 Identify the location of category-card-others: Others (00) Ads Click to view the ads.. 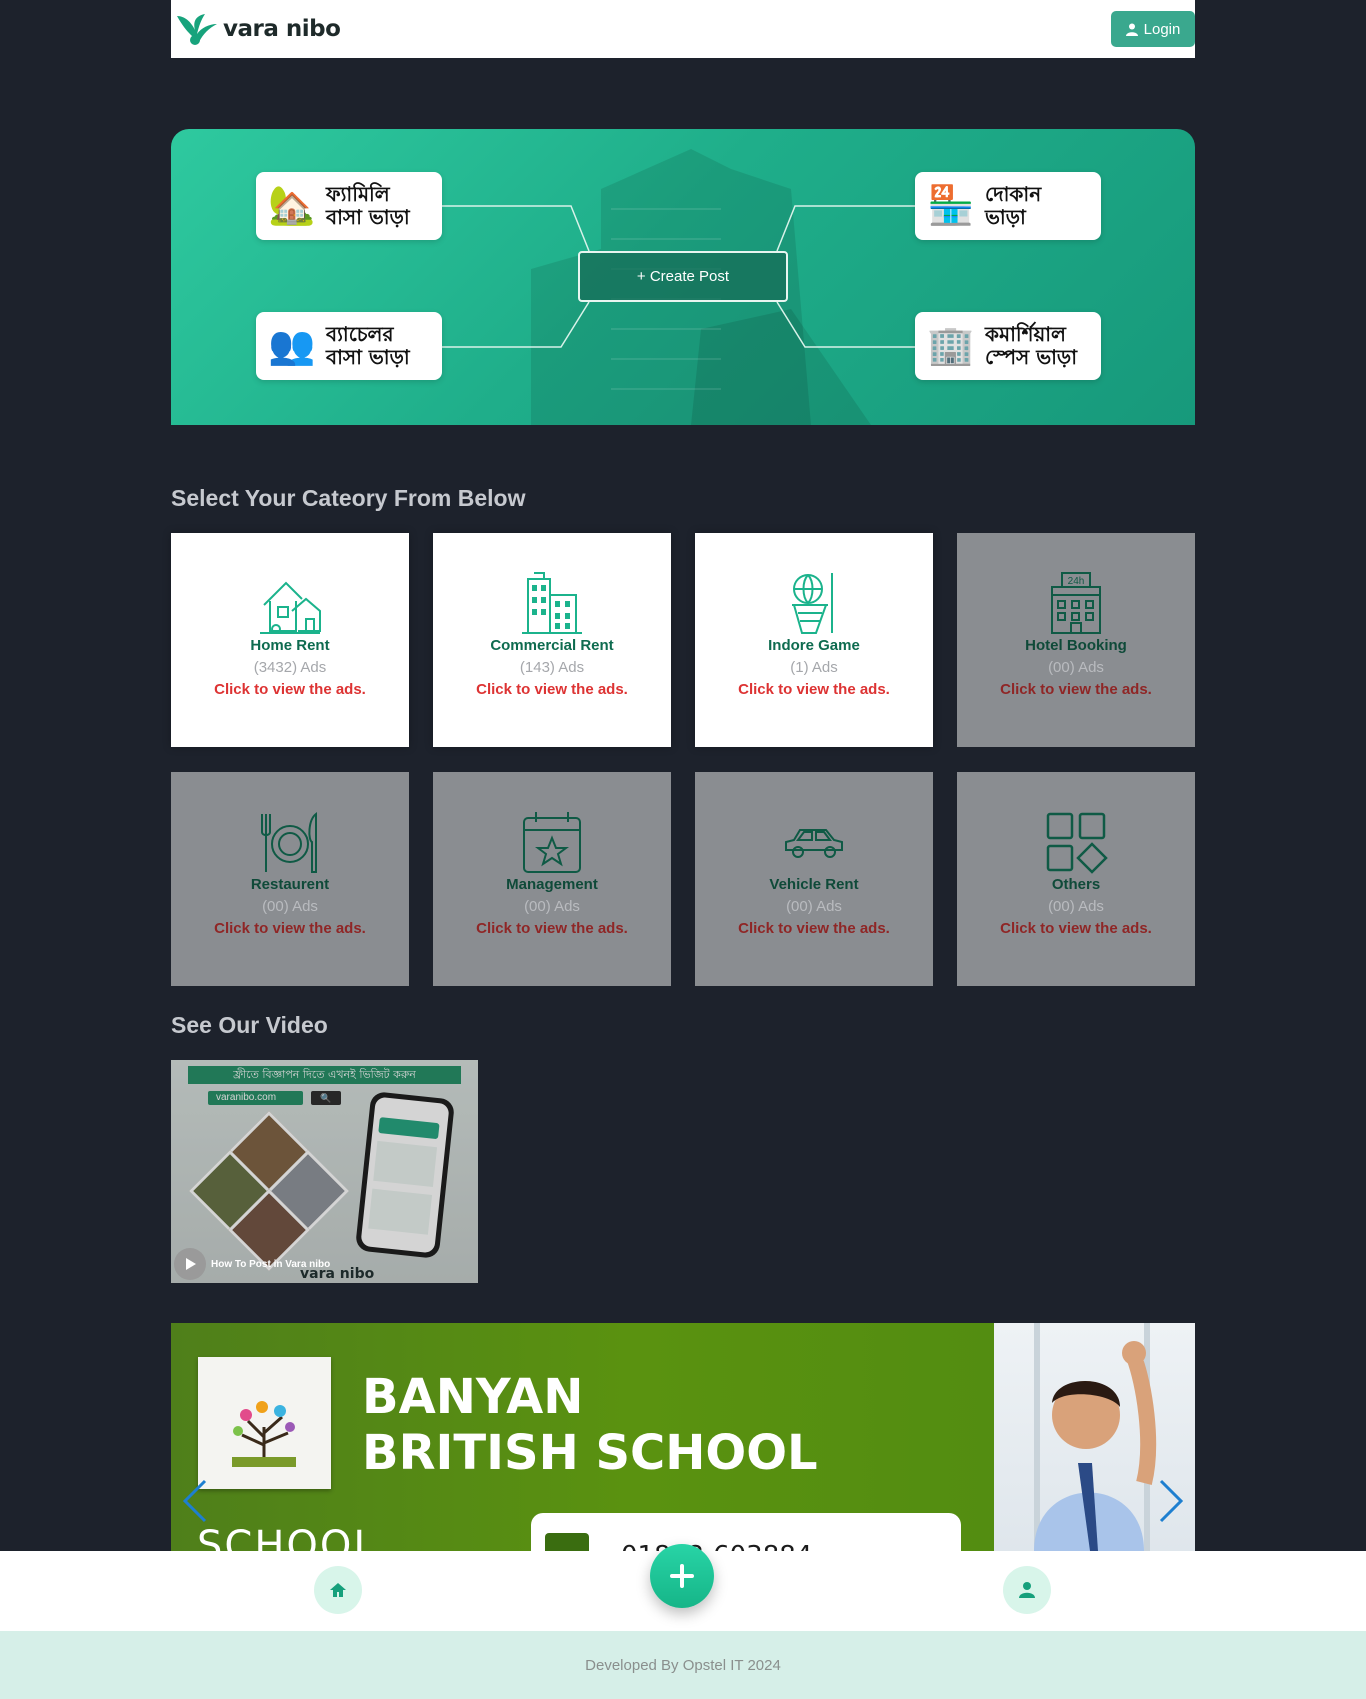
(1076, 879).